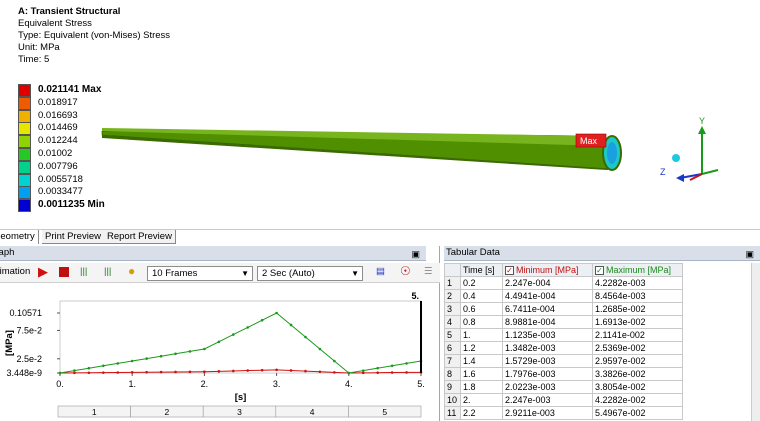  I want to click on cell-minimum: 2.247e-003, so click(547, 400).